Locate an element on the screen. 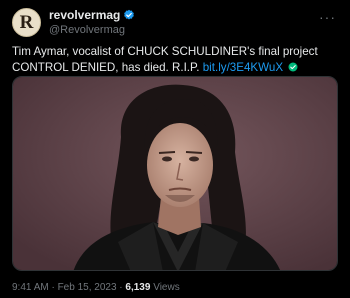 The image size is (350, 298). author-names: revolvermag @Revolvermag is located at coordinates (92, 22).